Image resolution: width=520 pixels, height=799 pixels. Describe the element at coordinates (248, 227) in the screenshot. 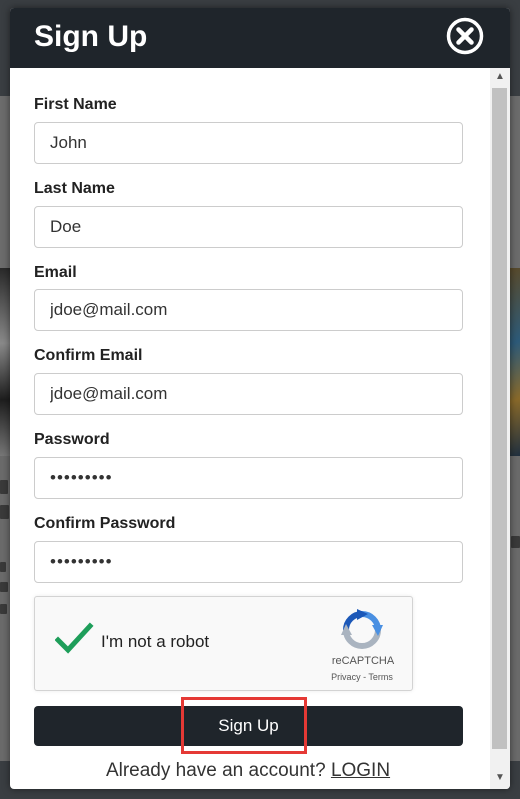

I see `last-name-input` at that location.